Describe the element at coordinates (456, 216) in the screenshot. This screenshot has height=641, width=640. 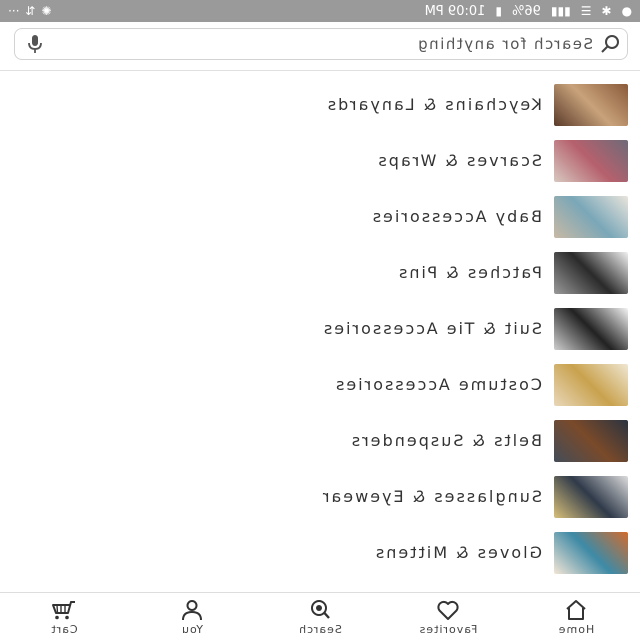
I see `category-label: Baby Accessories` at that location.